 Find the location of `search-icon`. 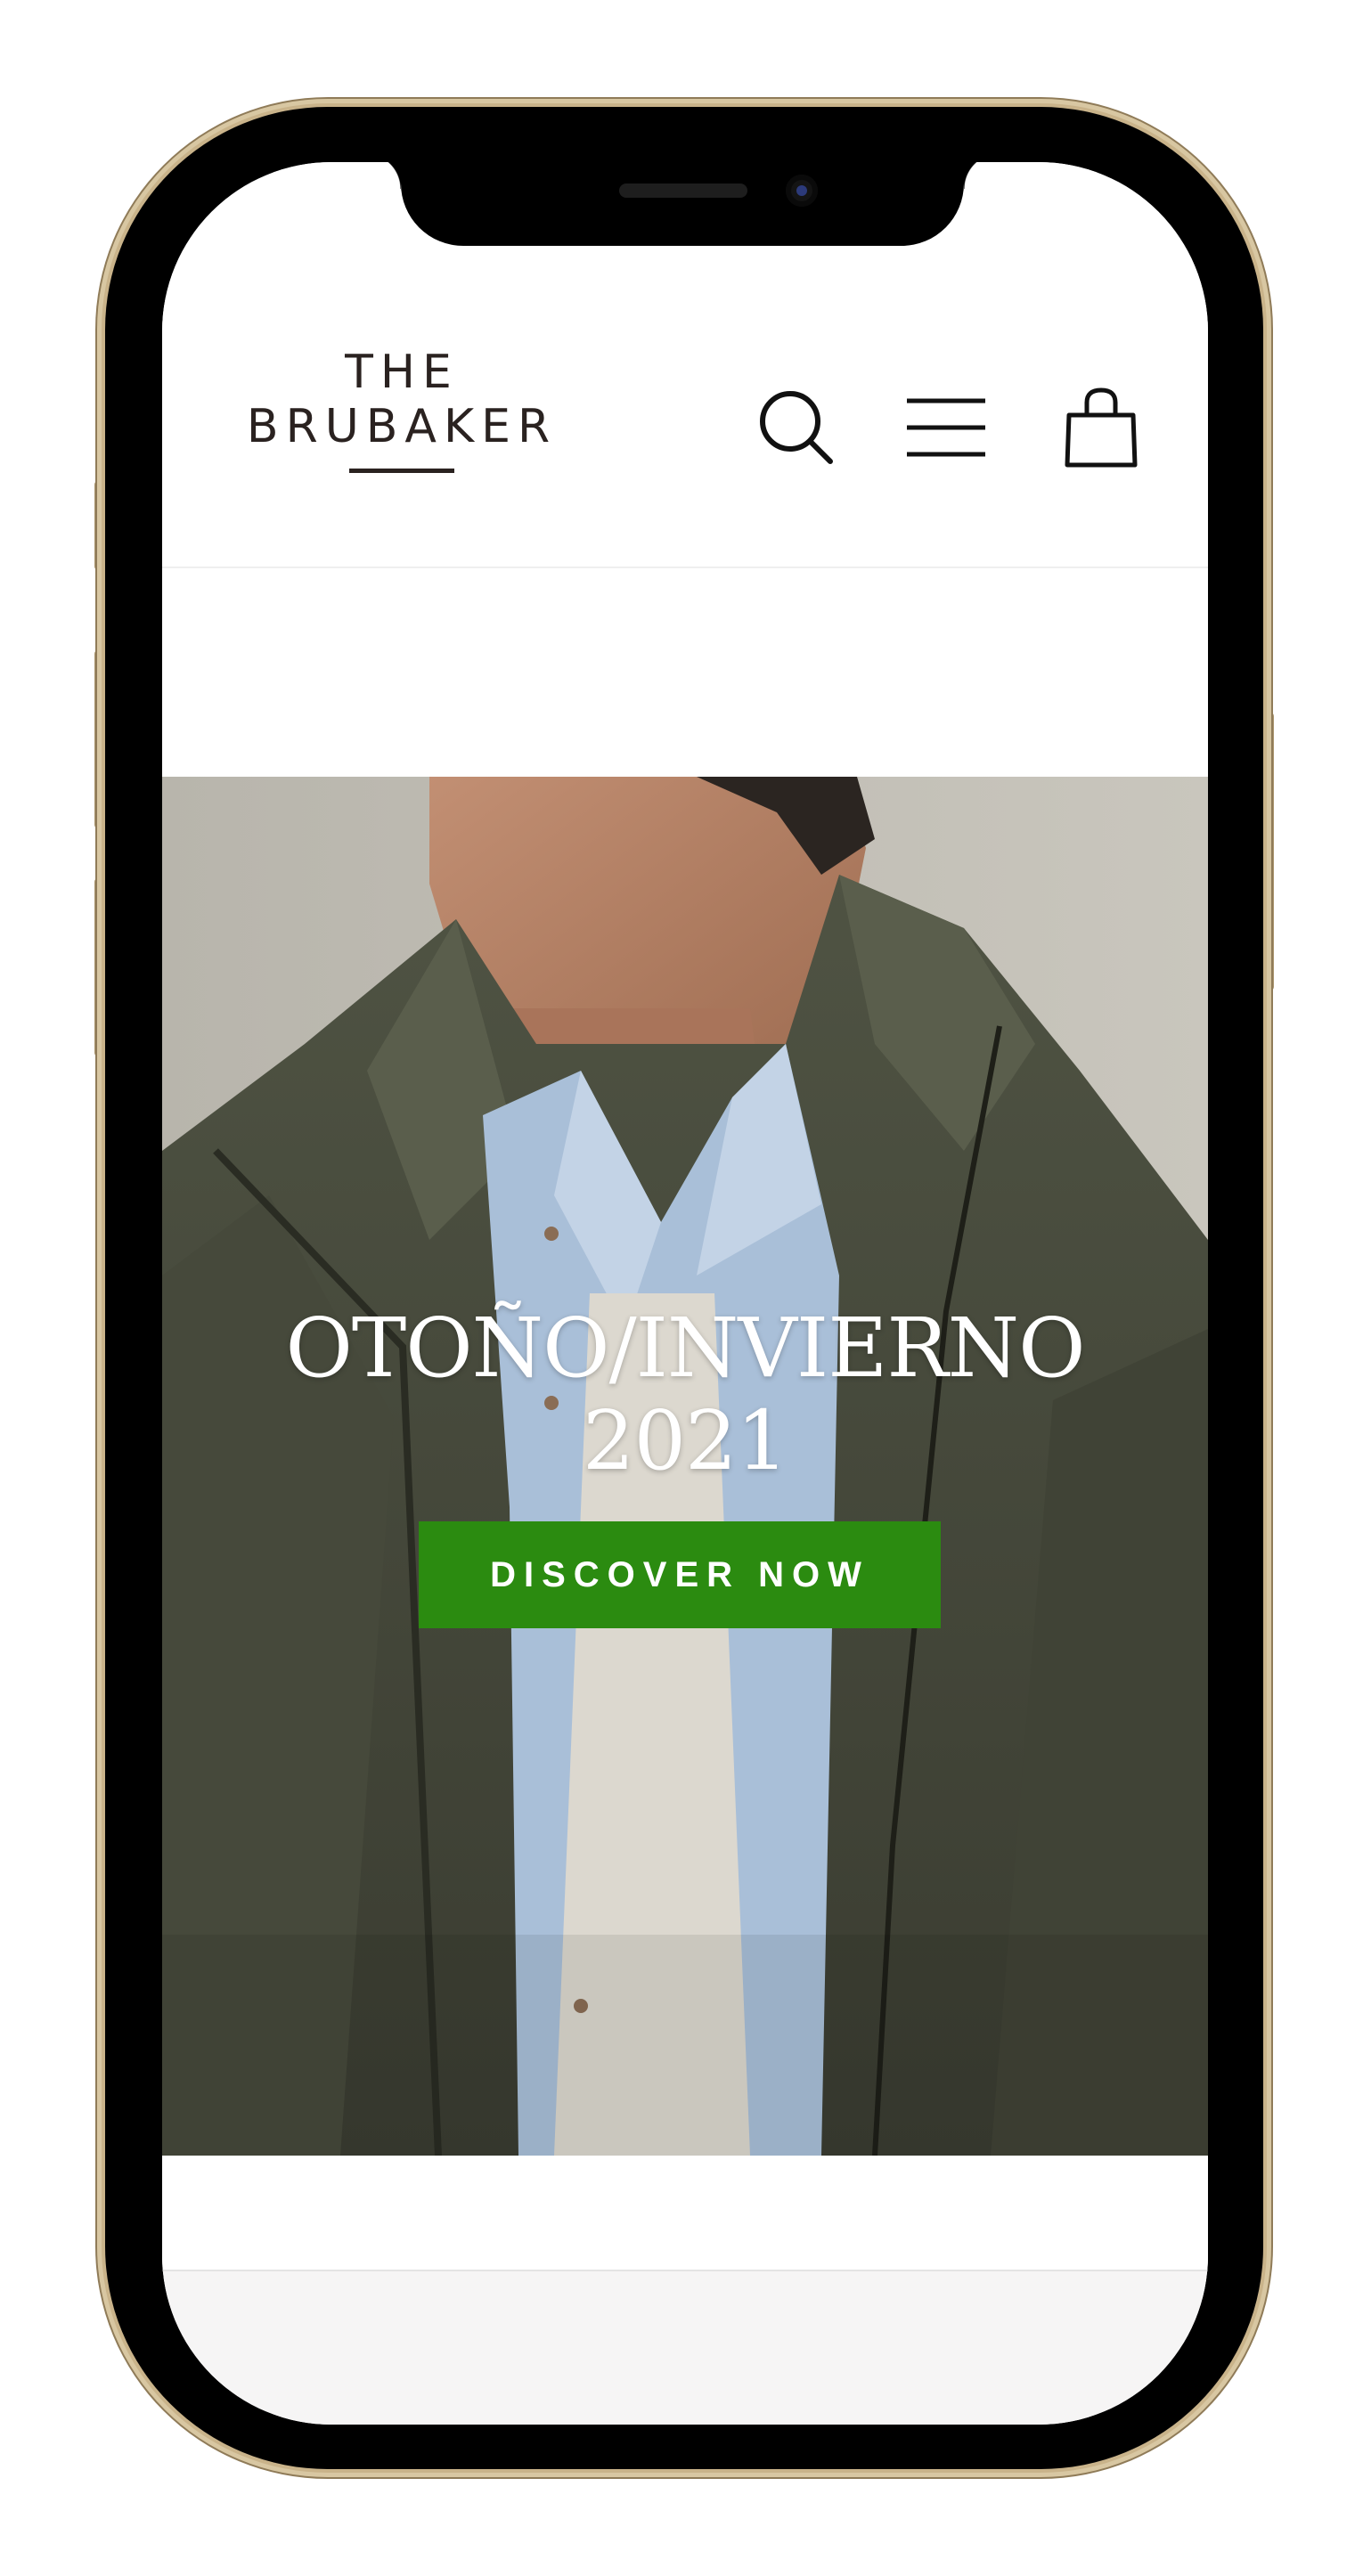

search-icon is located at coordinates (796, 428).